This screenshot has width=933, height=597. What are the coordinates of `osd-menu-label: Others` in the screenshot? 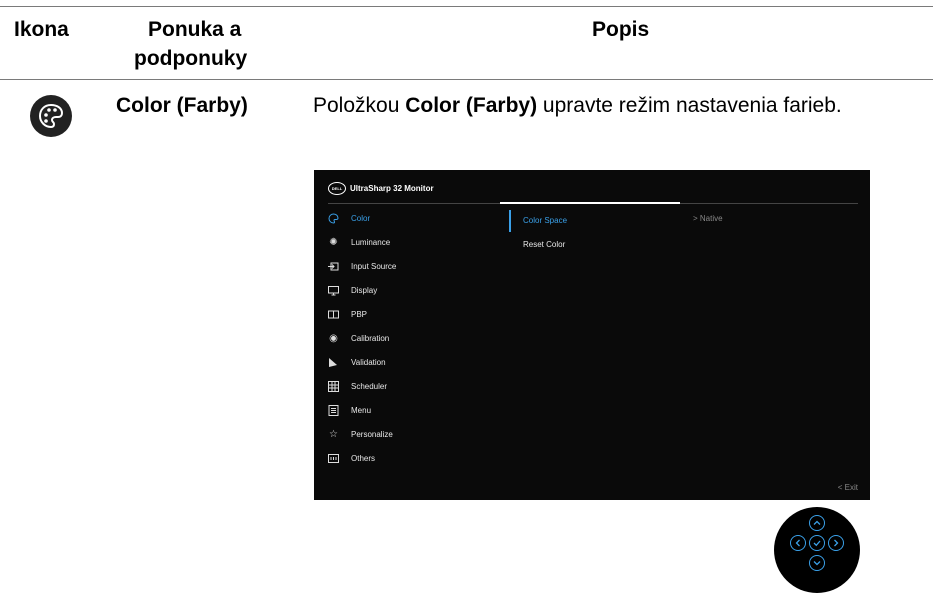 It's located at (363, 458).